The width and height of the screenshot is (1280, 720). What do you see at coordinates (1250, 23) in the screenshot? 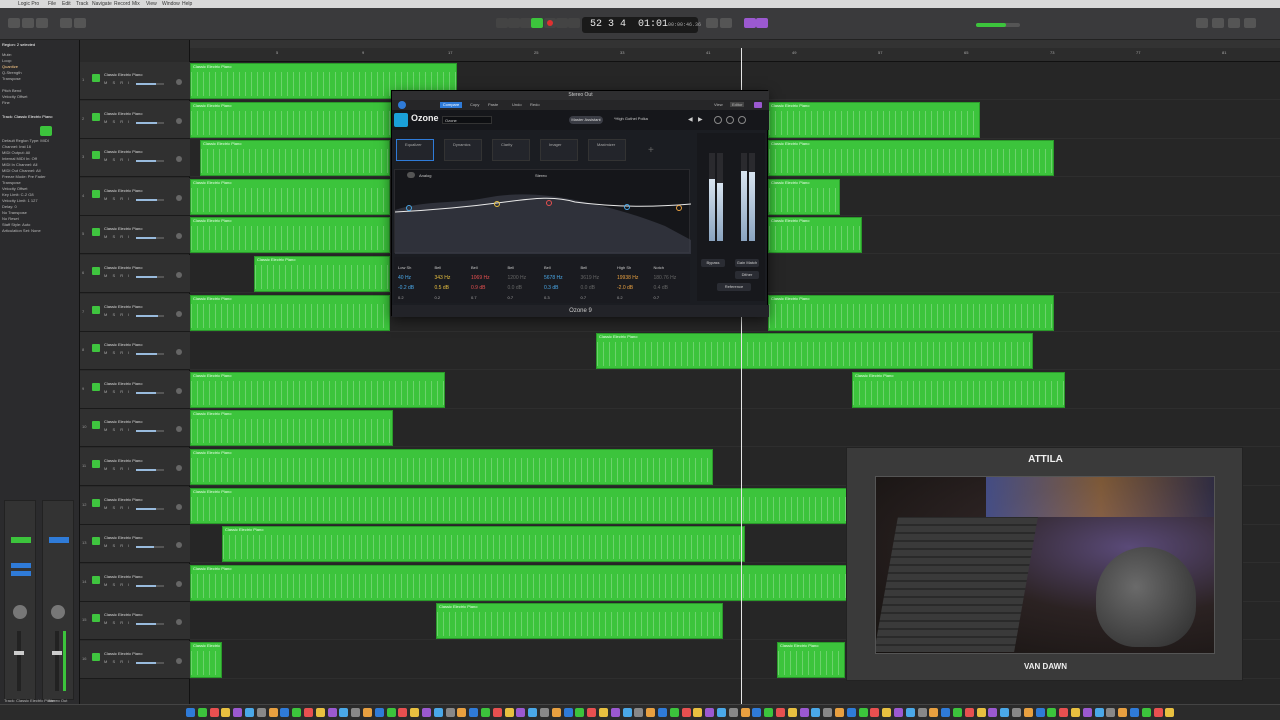
I see `browser-button` at bounding box center [1250, 23].